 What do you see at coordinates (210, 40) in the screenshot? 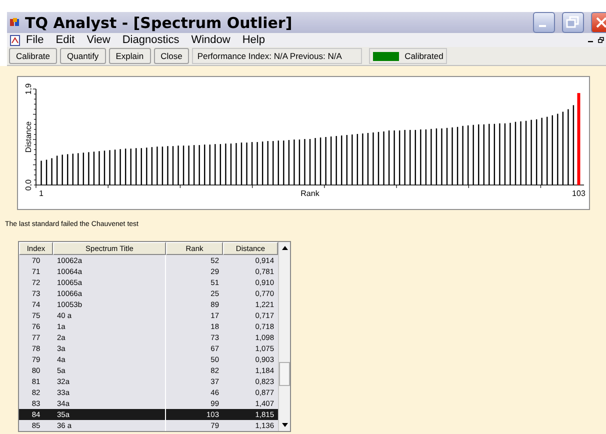
I see `menu-item: Window` at bounding box center [210, 40].